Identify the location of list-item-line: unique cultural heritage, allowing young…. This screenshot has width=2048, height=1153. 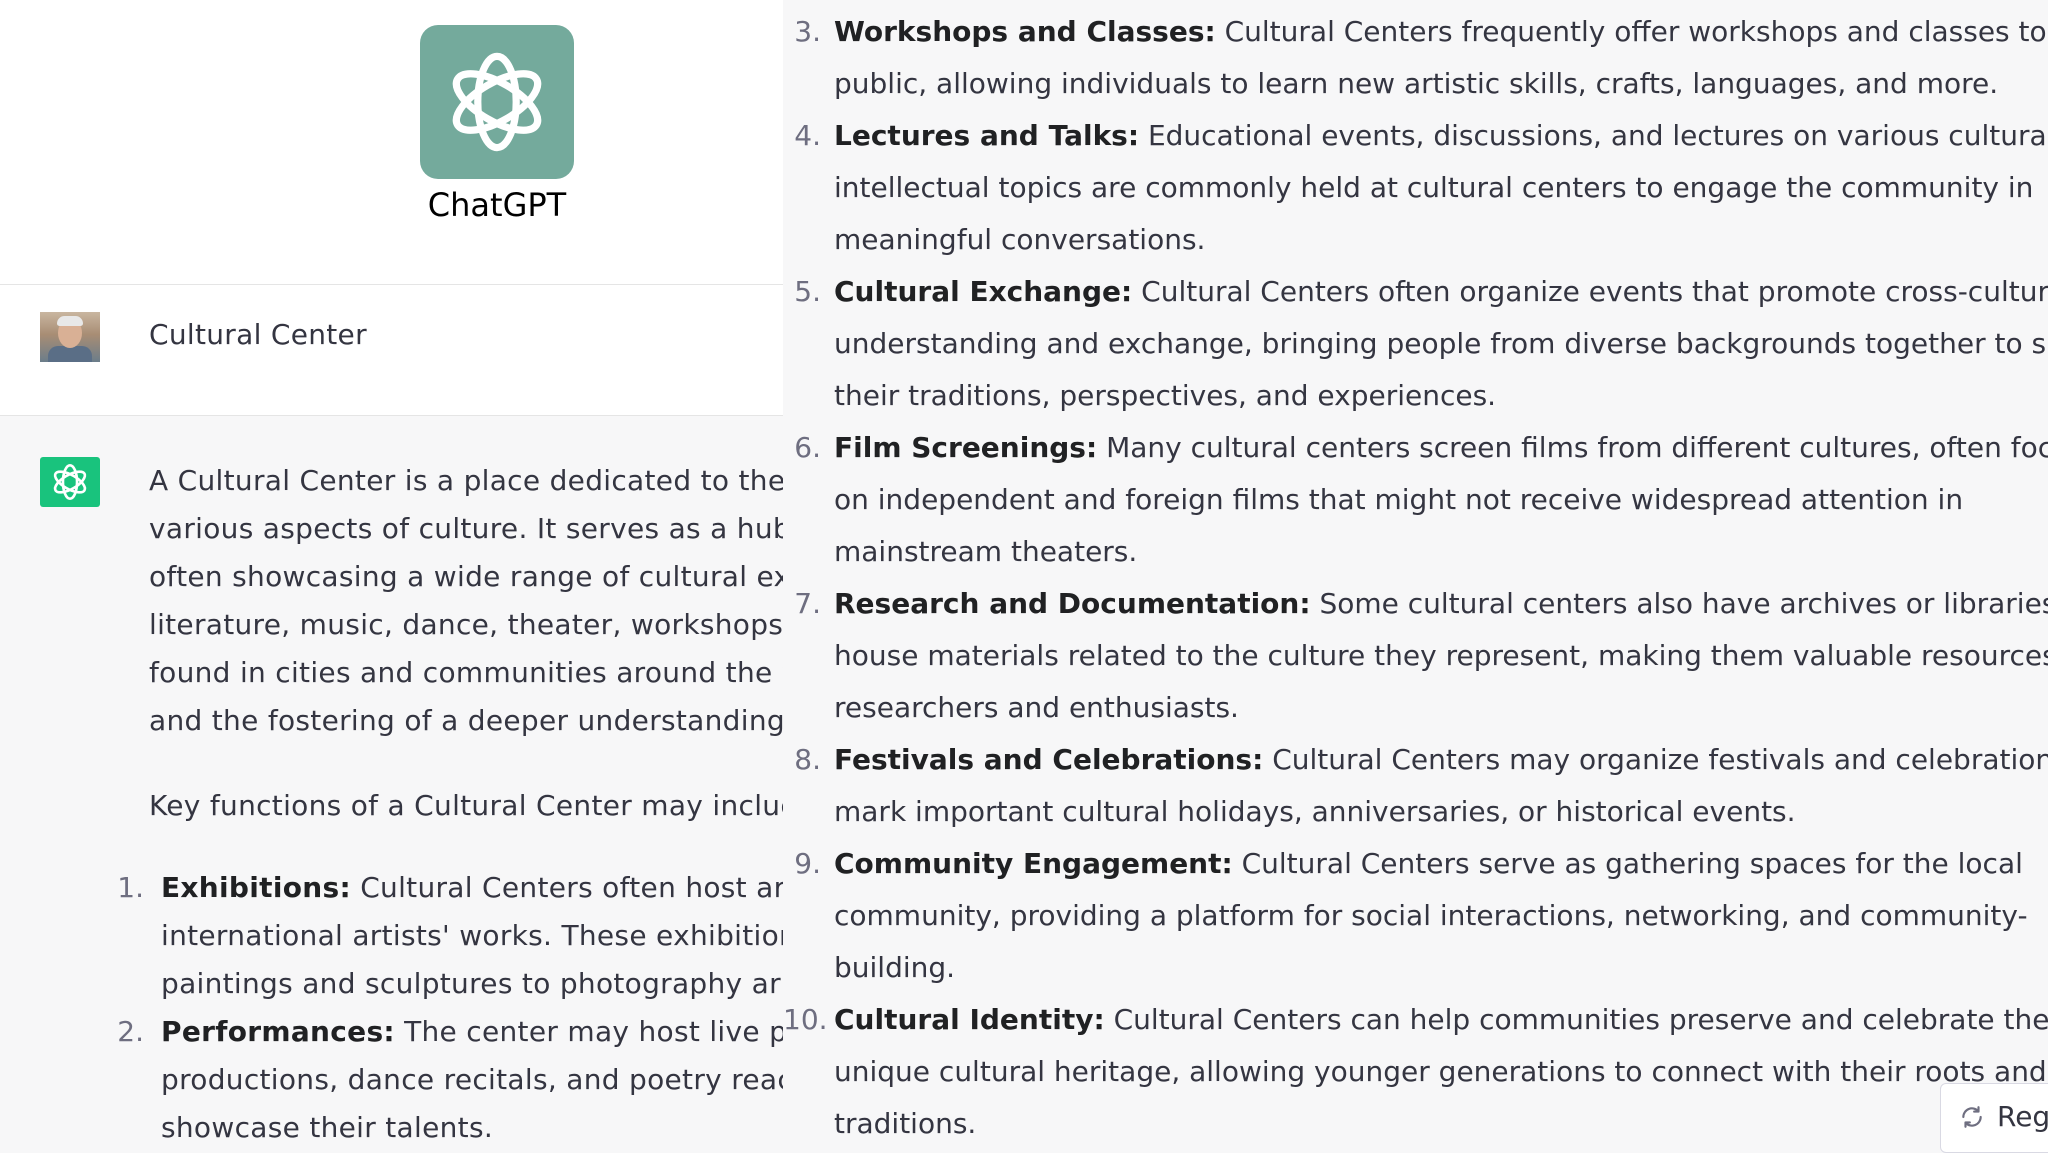
(1440, 1071).